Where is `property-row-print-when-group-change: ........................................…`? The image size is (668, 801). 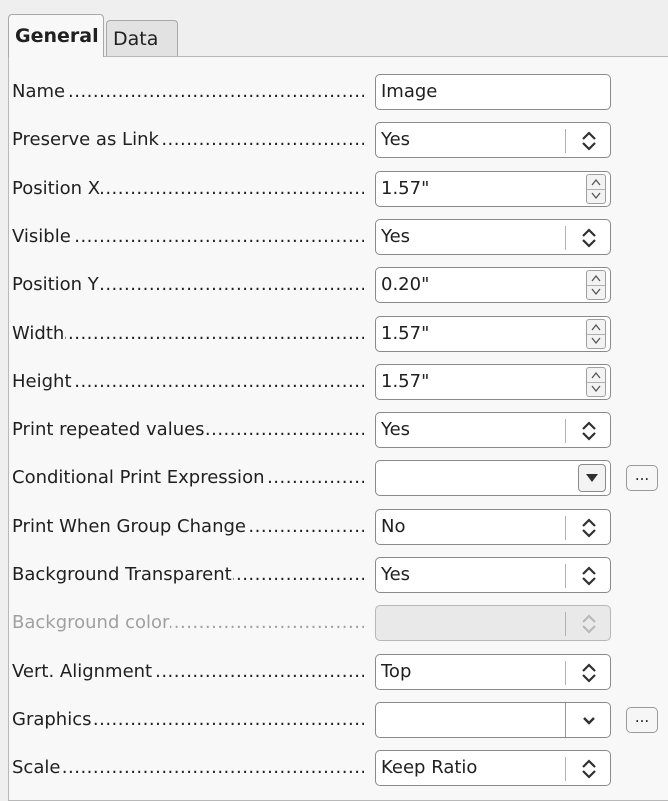
property-row-print-when-group-change: ........................................… is located at coordinates (340, 527).